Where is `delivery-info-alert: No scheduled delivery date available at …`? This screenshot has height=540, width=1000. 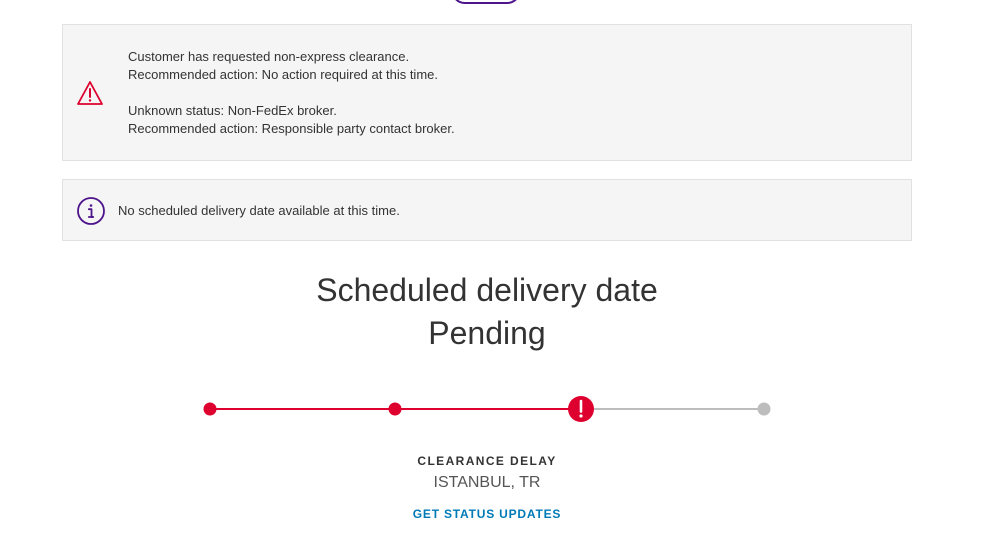 delivery-info-alert: No scheduled delivery date available at … is located at coordinates (487, 210).